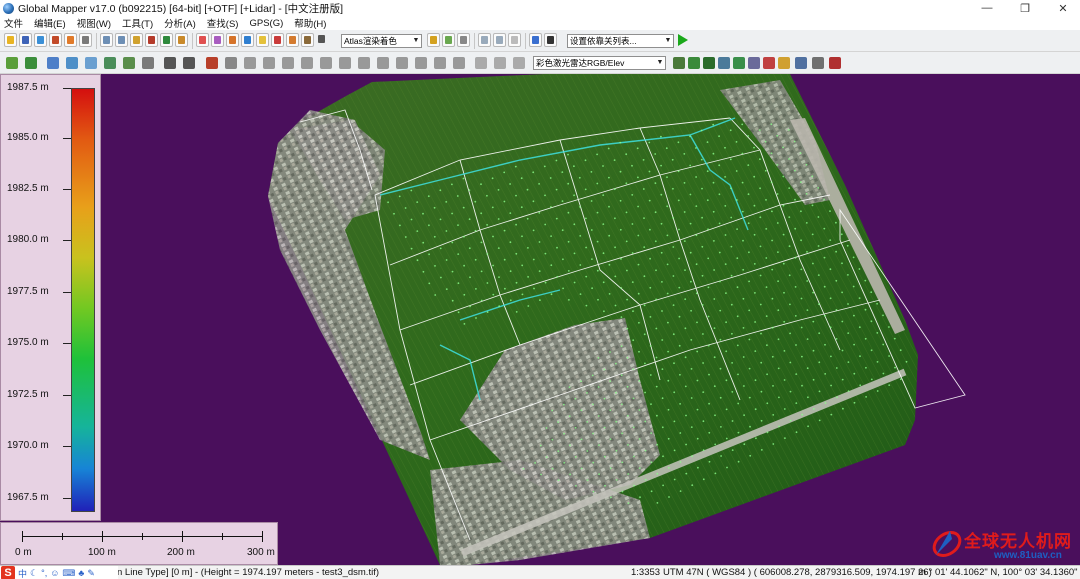  What do you see at coordinates (739, 63) in the screenshot?
I see `lidar-tree-icon` at bounding box center [739, 63].